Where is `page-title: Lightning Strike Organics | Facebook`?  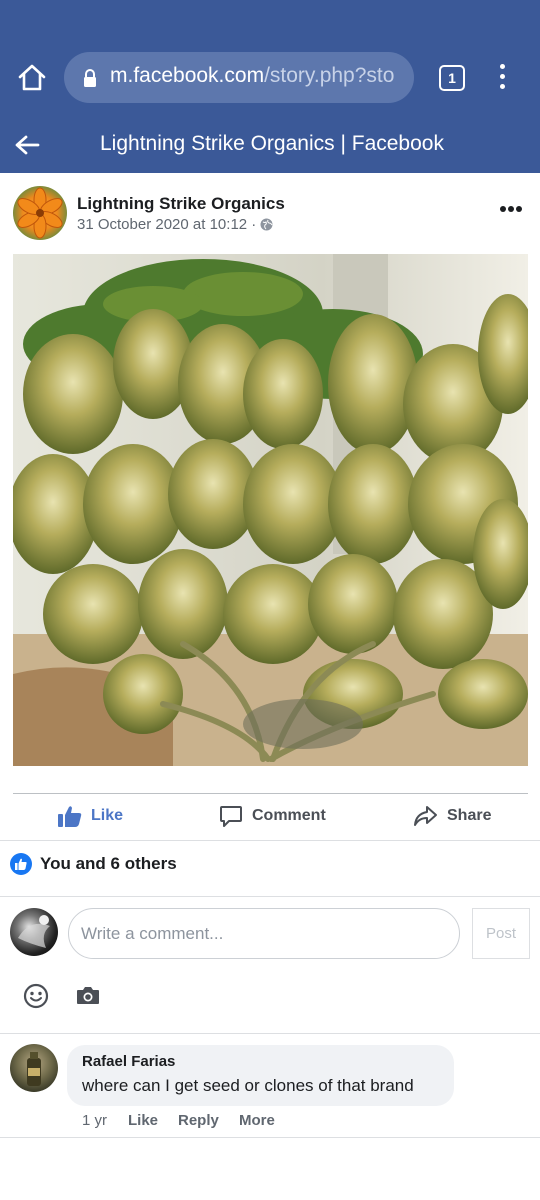 page-title: Lightning Strike Organics | Facebook is located at coordinates (272, 143).